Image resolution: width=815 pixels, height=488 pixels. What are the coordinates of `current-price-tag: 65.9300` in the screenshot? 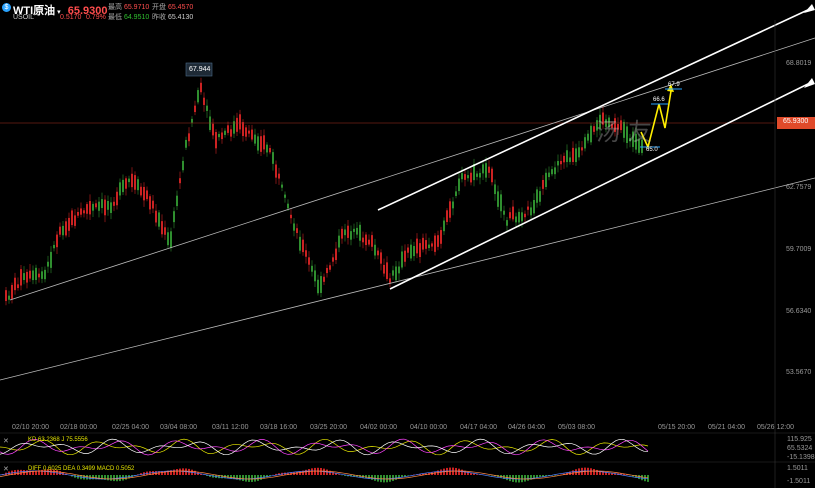 It's located at (796, 121).